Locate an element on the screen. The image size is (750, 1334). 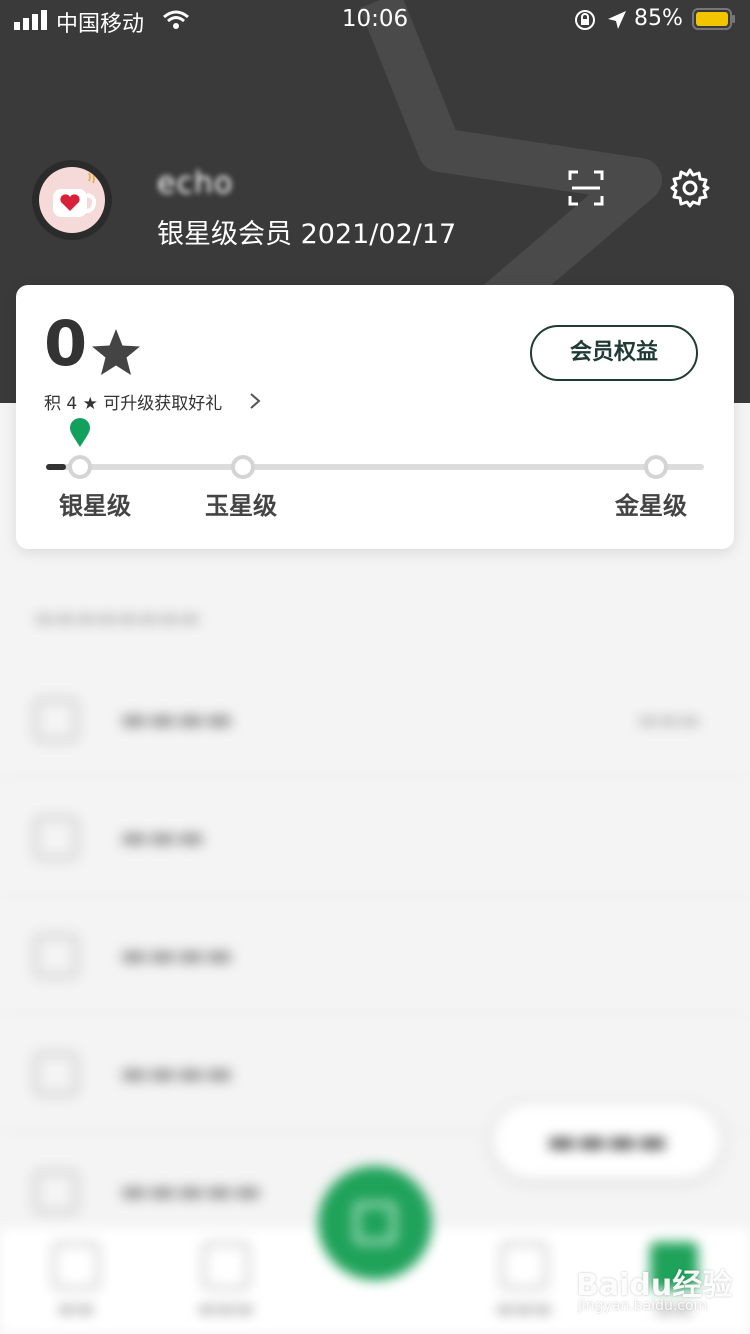
tab-label-cup: ▬▬▬ is located at coordinates (226, 1308).